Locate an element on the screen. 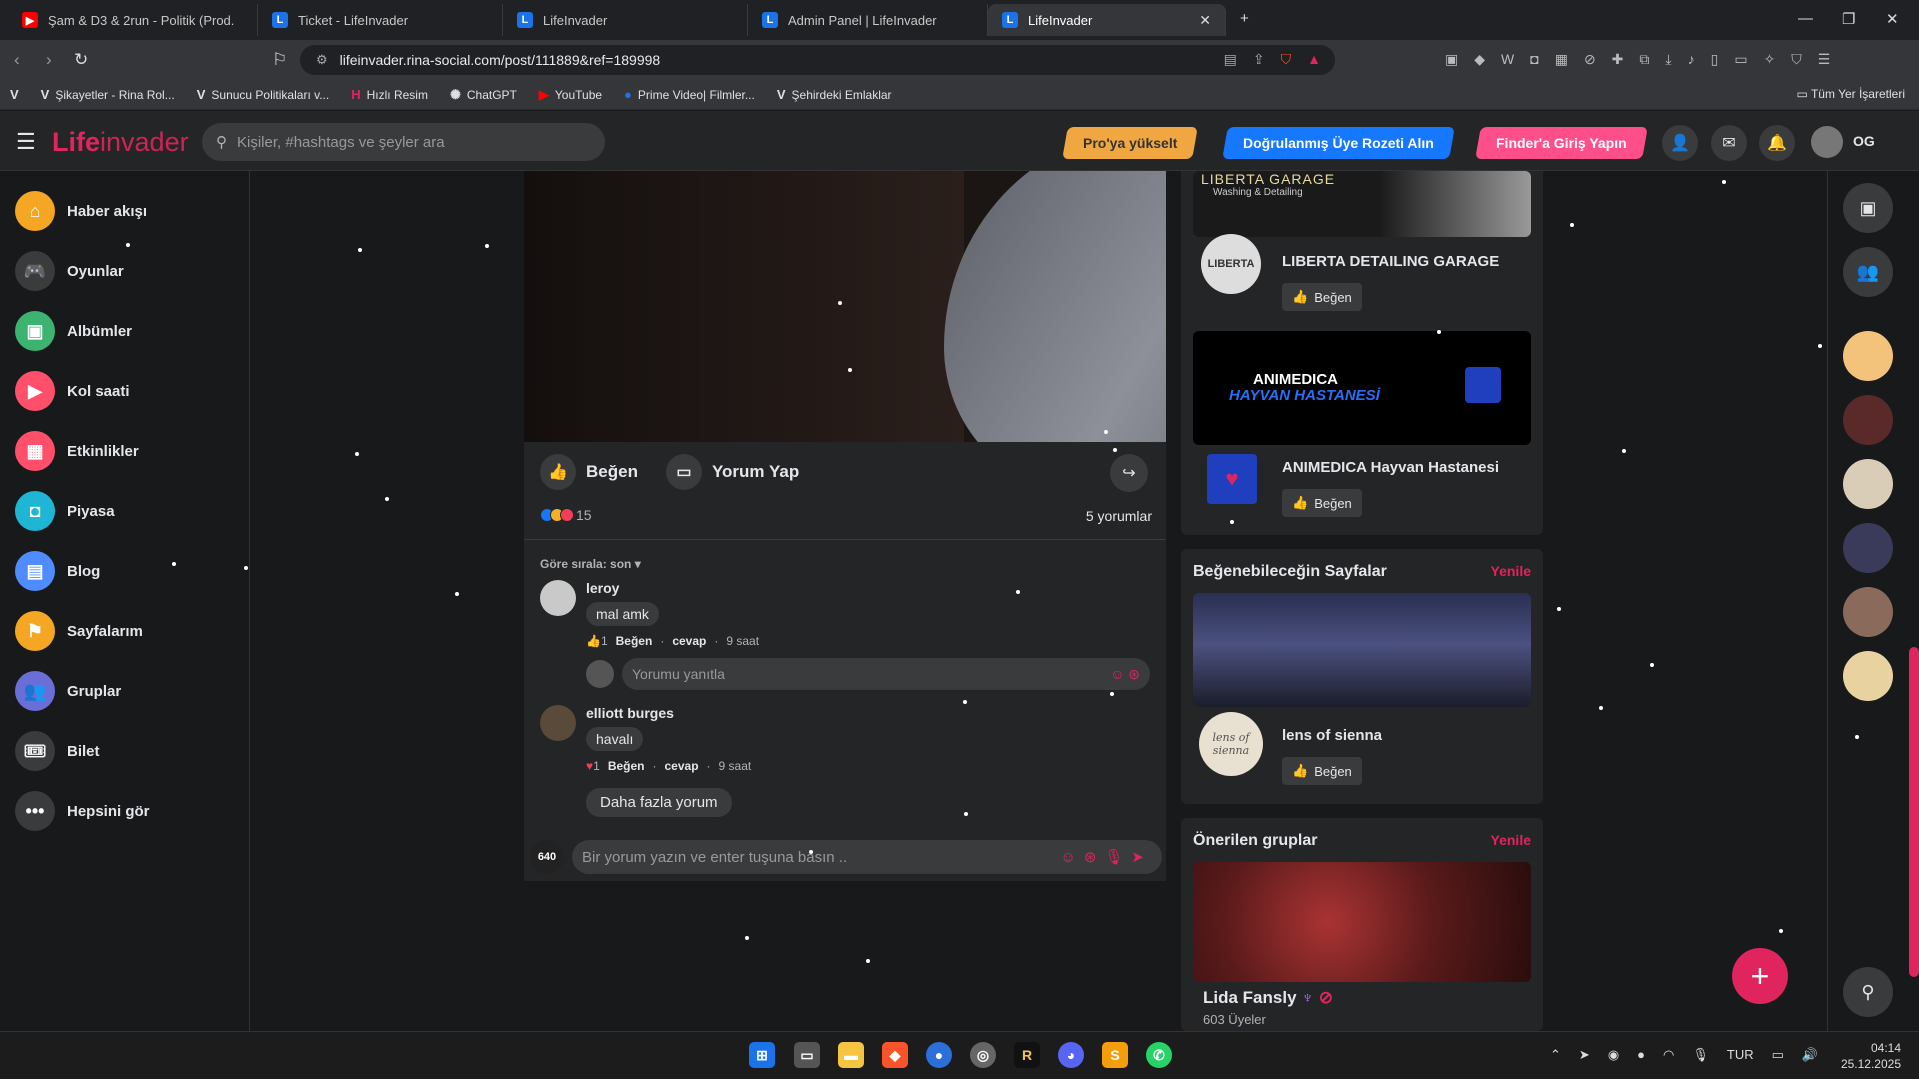 The image size is (1919, 1079). new-tab-icon: + is located at coordinates (1244, 18).